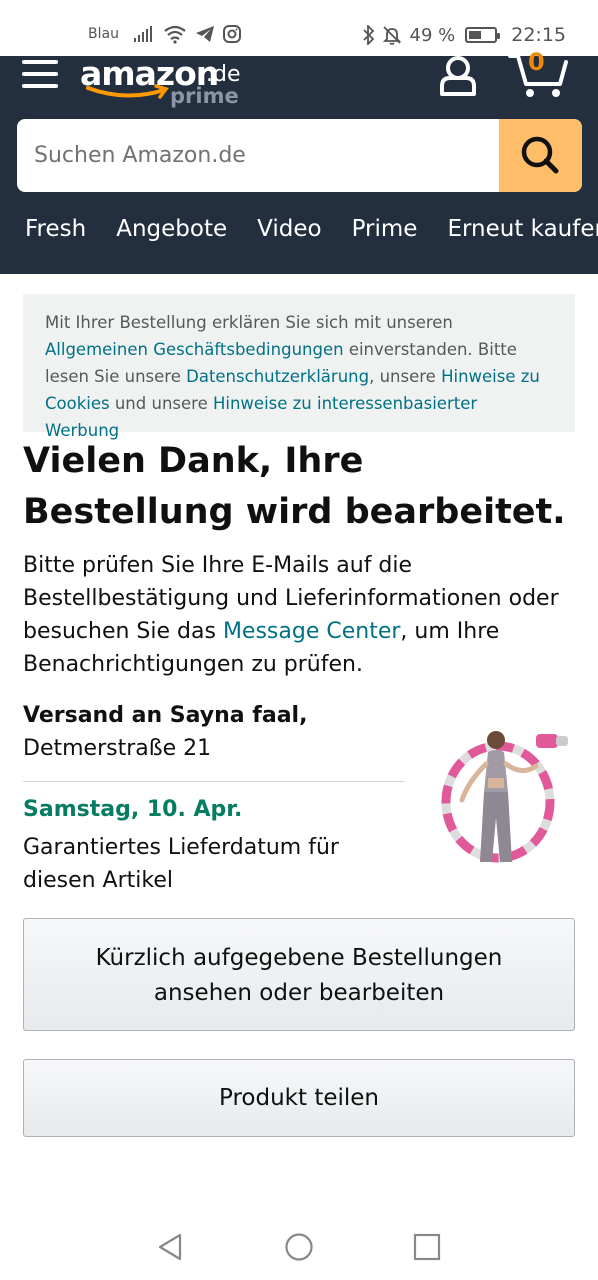 The image size is (598, 1280). Describe the element at coordinates (204, 96) in the screenshot. I see `logo-prime: prime` at that location.